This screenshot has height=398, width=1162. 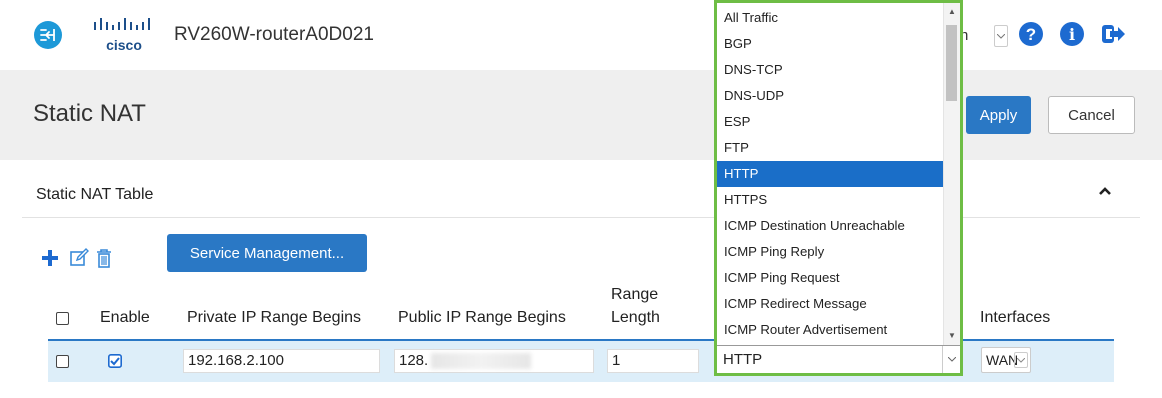 I want to click on panel-title: Static NAT Table, so click(x=94, y=195).